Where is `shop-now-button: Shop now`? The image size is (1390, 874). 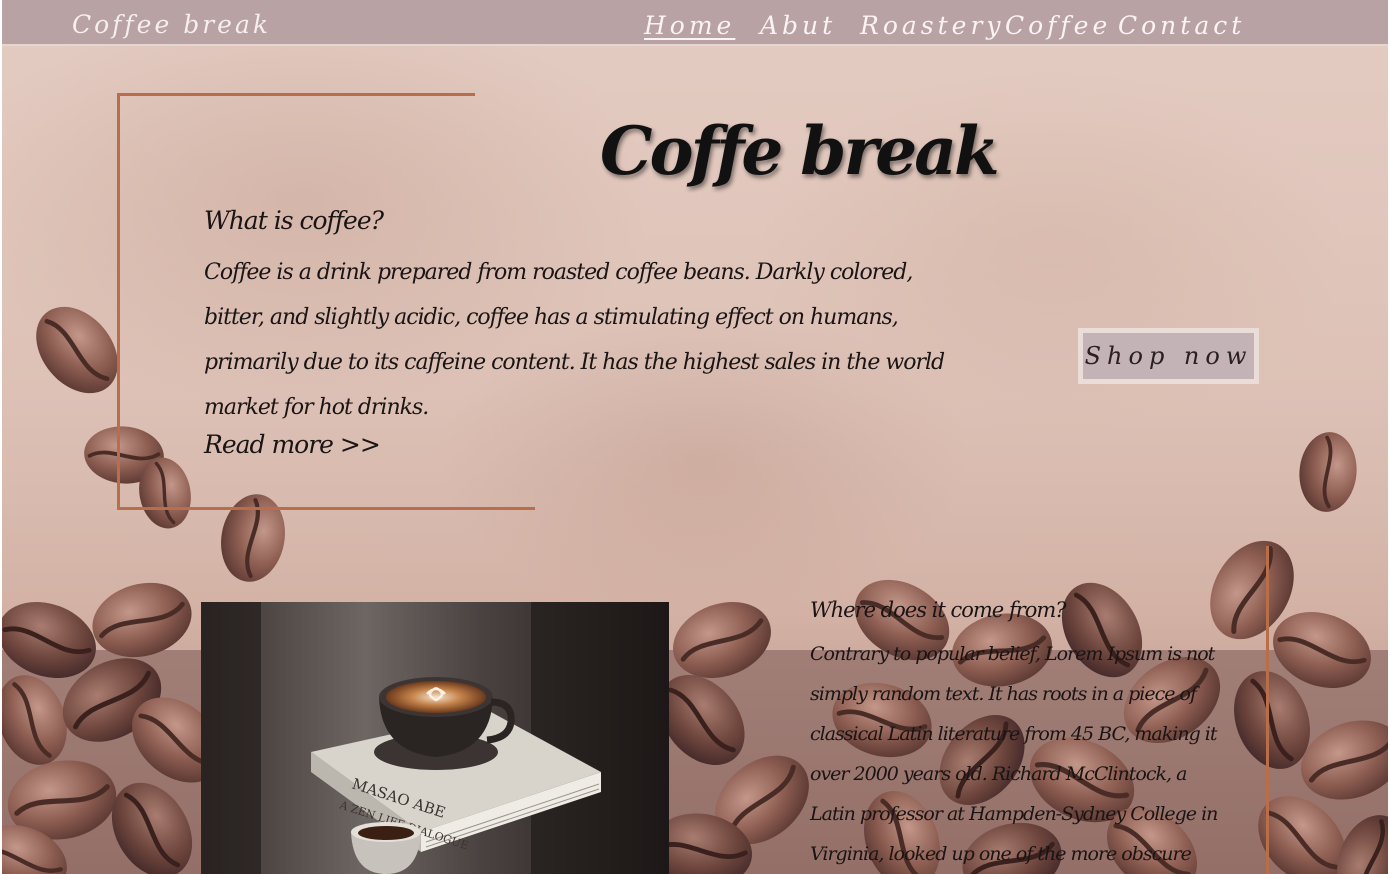 shop-now-button: Shop now is located at coordinates (1168, 356).